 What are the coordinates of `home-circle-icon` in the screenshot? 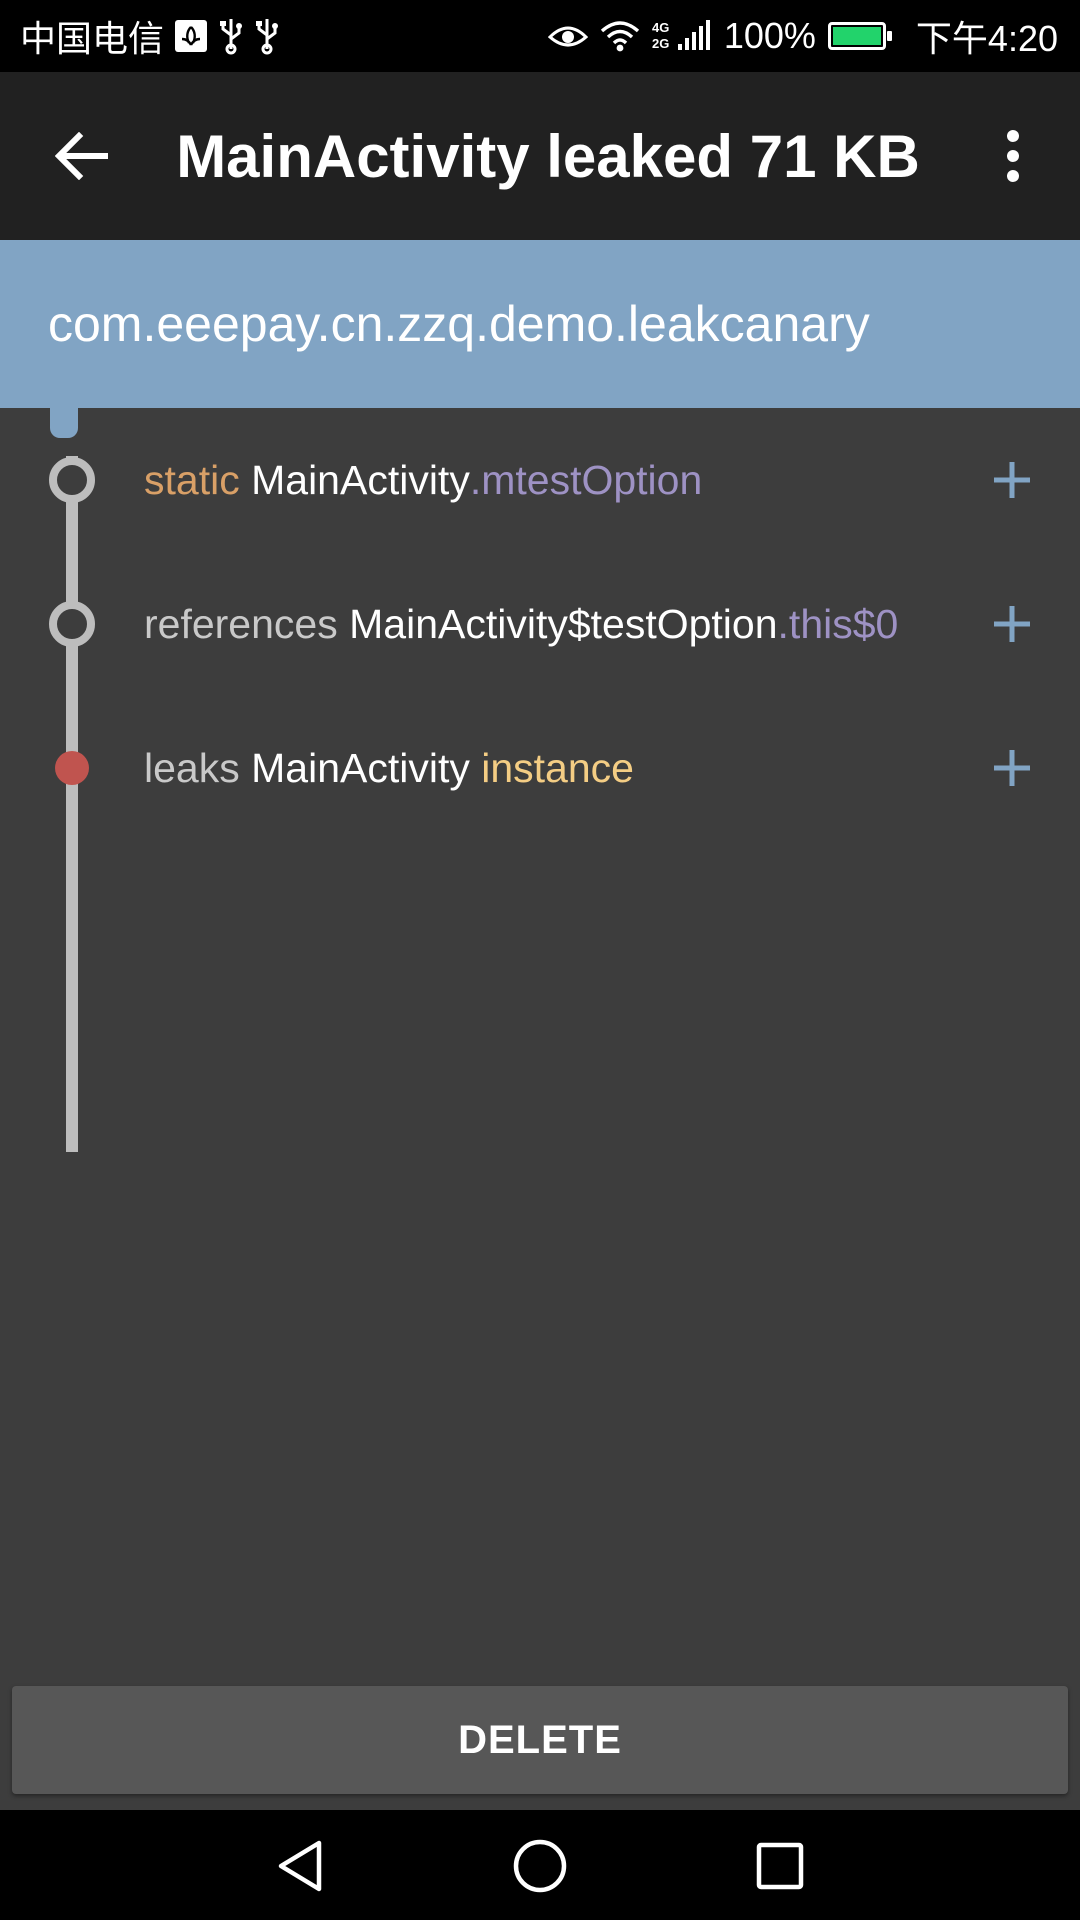 It's located at (540, 1866).